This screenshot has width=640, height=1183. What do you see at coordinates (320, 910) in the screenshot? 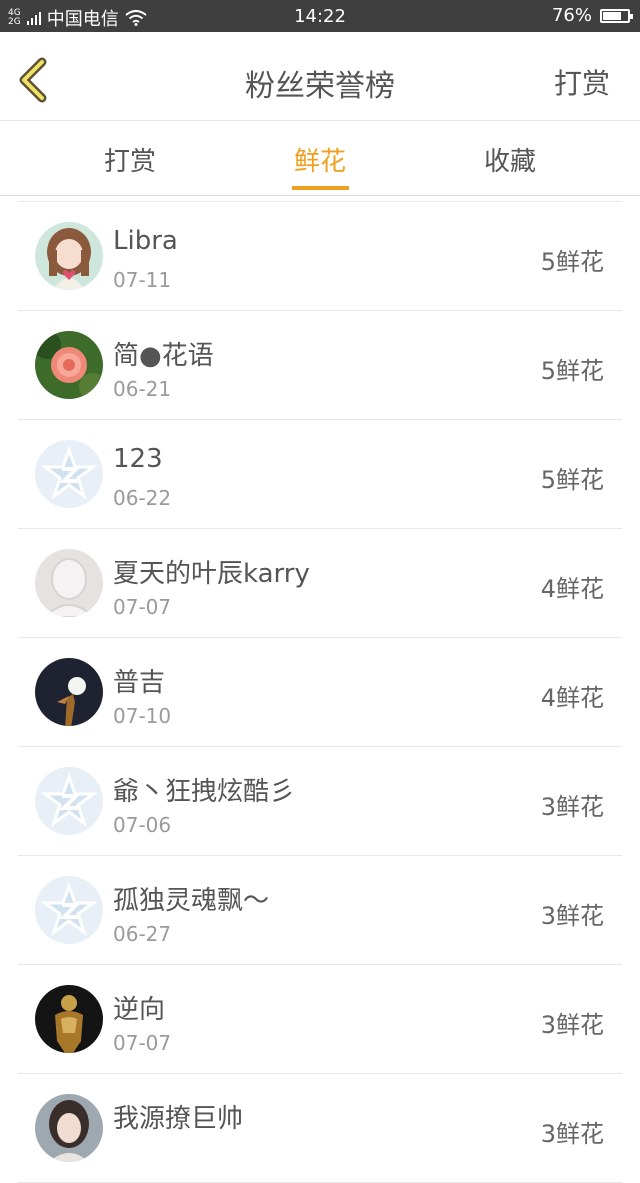
I see `list-item: 孤独灵魂飘～ 06-27 3鲜花` at bounding box center [320, 910].